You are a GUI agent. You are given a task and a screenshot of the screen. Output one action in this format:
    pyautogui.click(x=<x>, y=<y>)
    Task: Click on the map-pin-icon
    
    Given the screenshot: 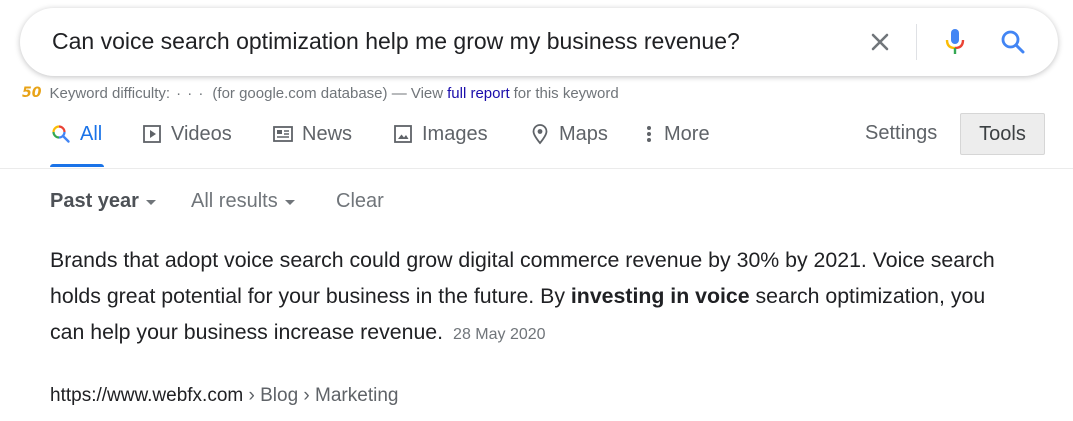 What is the action you would take?
    pyautogui.click(x=540, y=134)
    